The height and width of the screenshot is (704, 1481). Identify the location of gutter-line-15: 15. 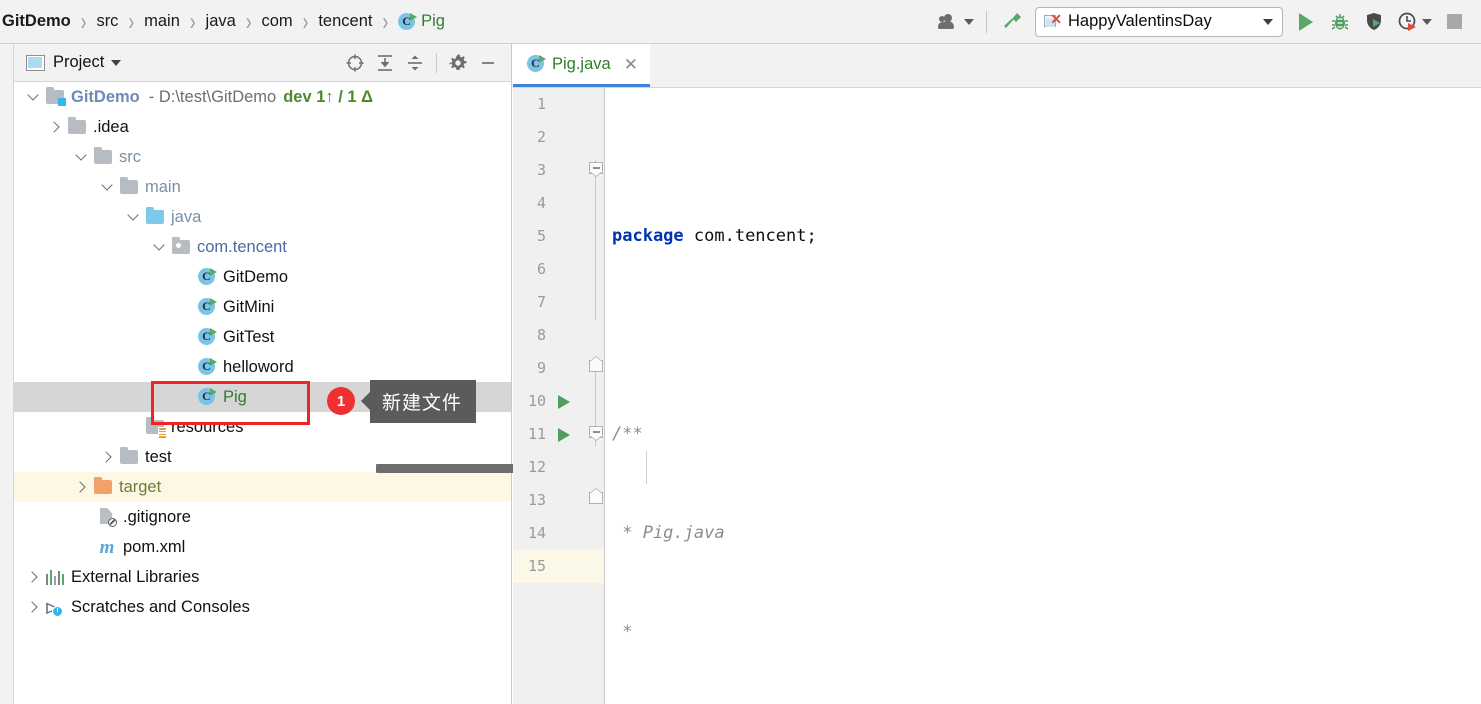
(558, 566).